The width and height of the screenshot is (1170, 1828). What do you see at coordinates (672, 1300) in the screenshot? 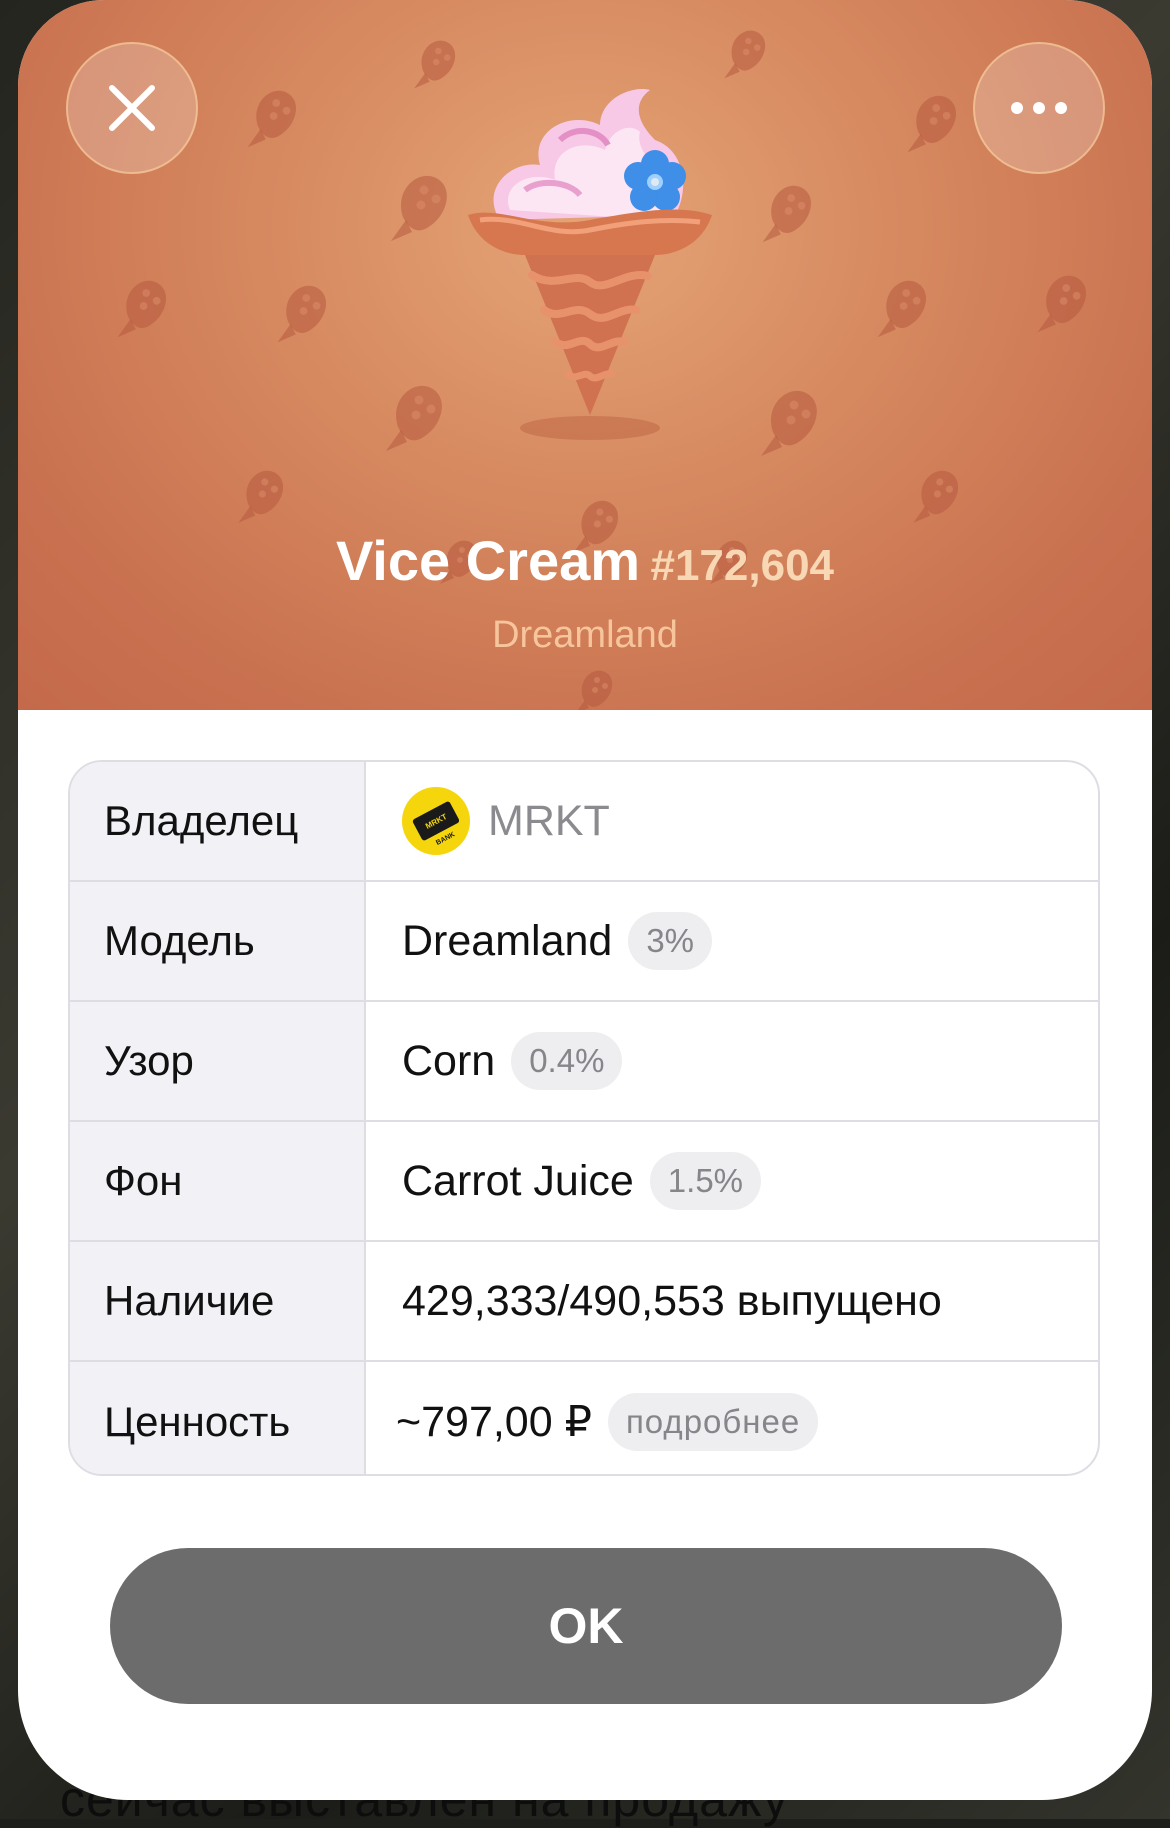
I see `availability-value: 429,333/490,553 выпущено` at bounding box center [672, 1300].